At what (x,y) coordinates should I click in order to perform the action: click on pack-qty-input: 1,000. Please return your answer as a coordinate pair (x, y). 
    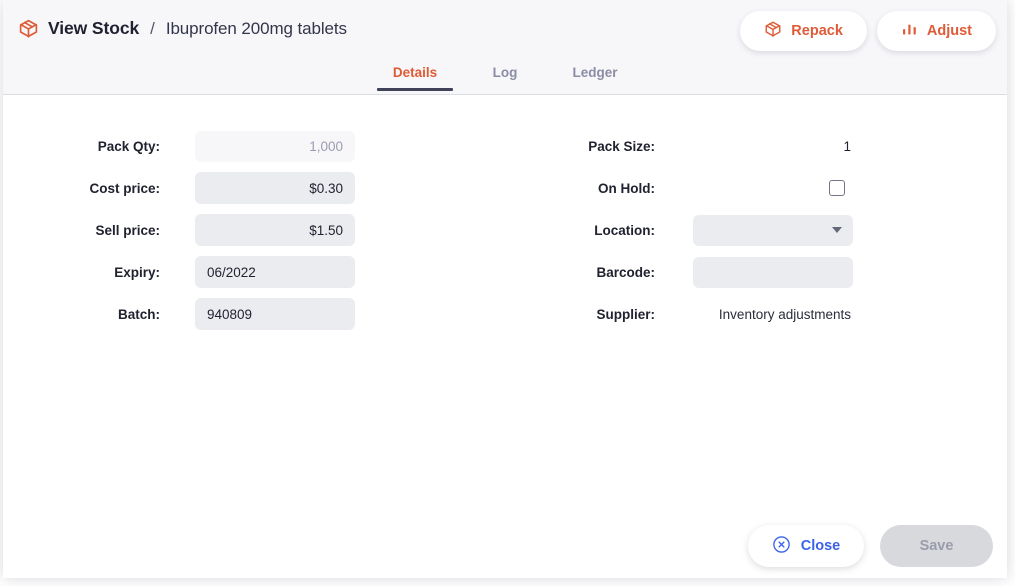
    Looking at the image, I should click on (275, 146).